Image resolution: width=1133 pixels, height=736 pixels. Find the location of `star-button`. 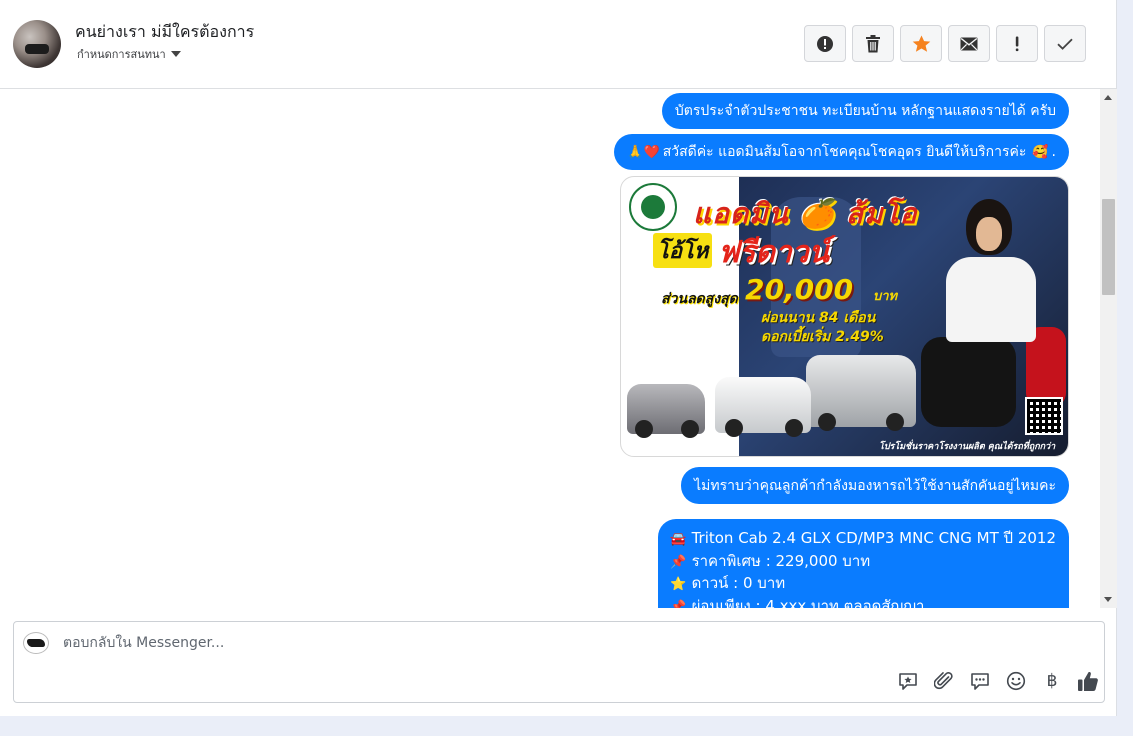

star-button is located at coordinates (921, 43).